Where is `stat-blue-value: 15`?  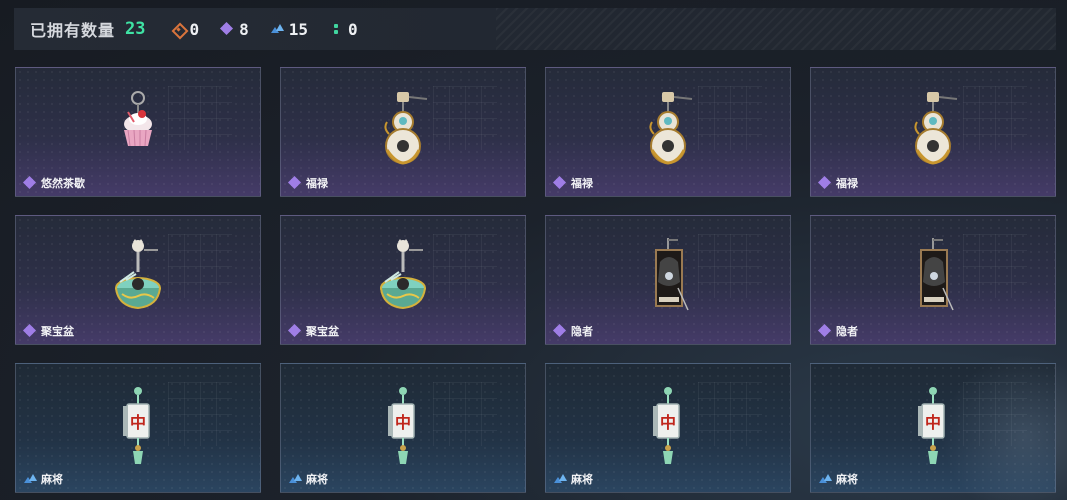 stat-blue-value: 15 is located at coordinates (298, 29).